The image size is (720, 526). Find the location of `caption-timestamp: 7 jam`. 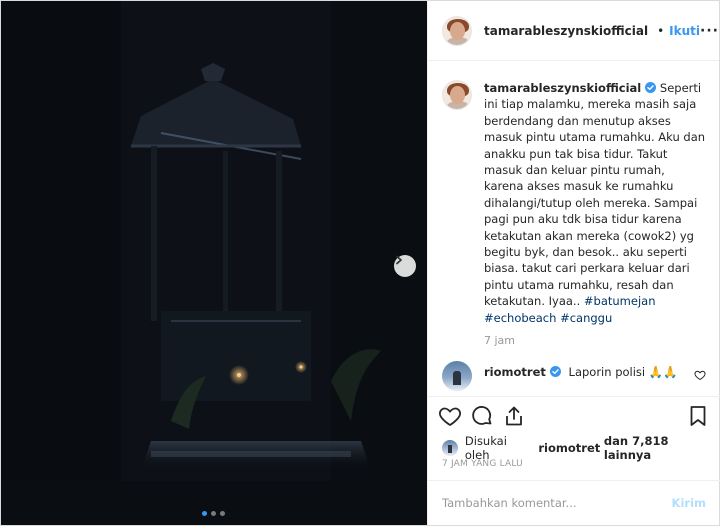

caption-timestamp: 7 jam is located at coordinates (500, 341).